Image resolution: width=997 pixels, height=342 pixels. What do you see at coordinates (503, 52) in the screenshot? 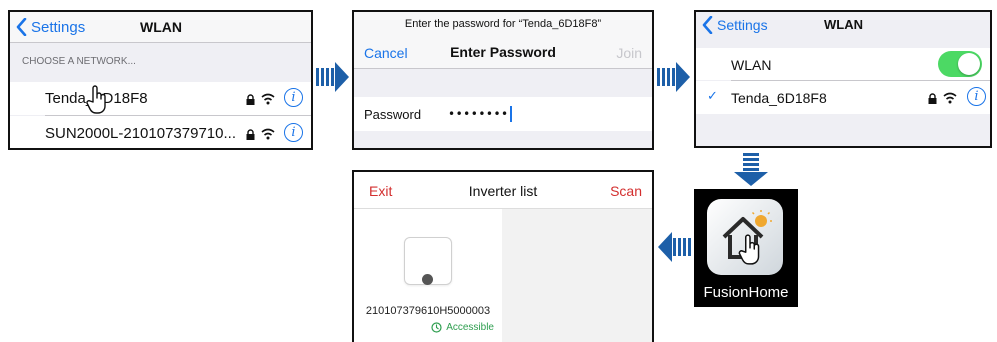
I see `page-title: Enter Password` at bounding box center [503, 52].